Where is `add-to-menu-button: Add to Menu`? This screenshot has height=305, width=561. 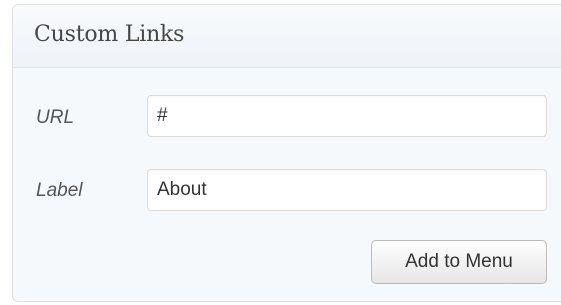
add-to-menu-button: Add to Menu is located at coordinates (459, 262).